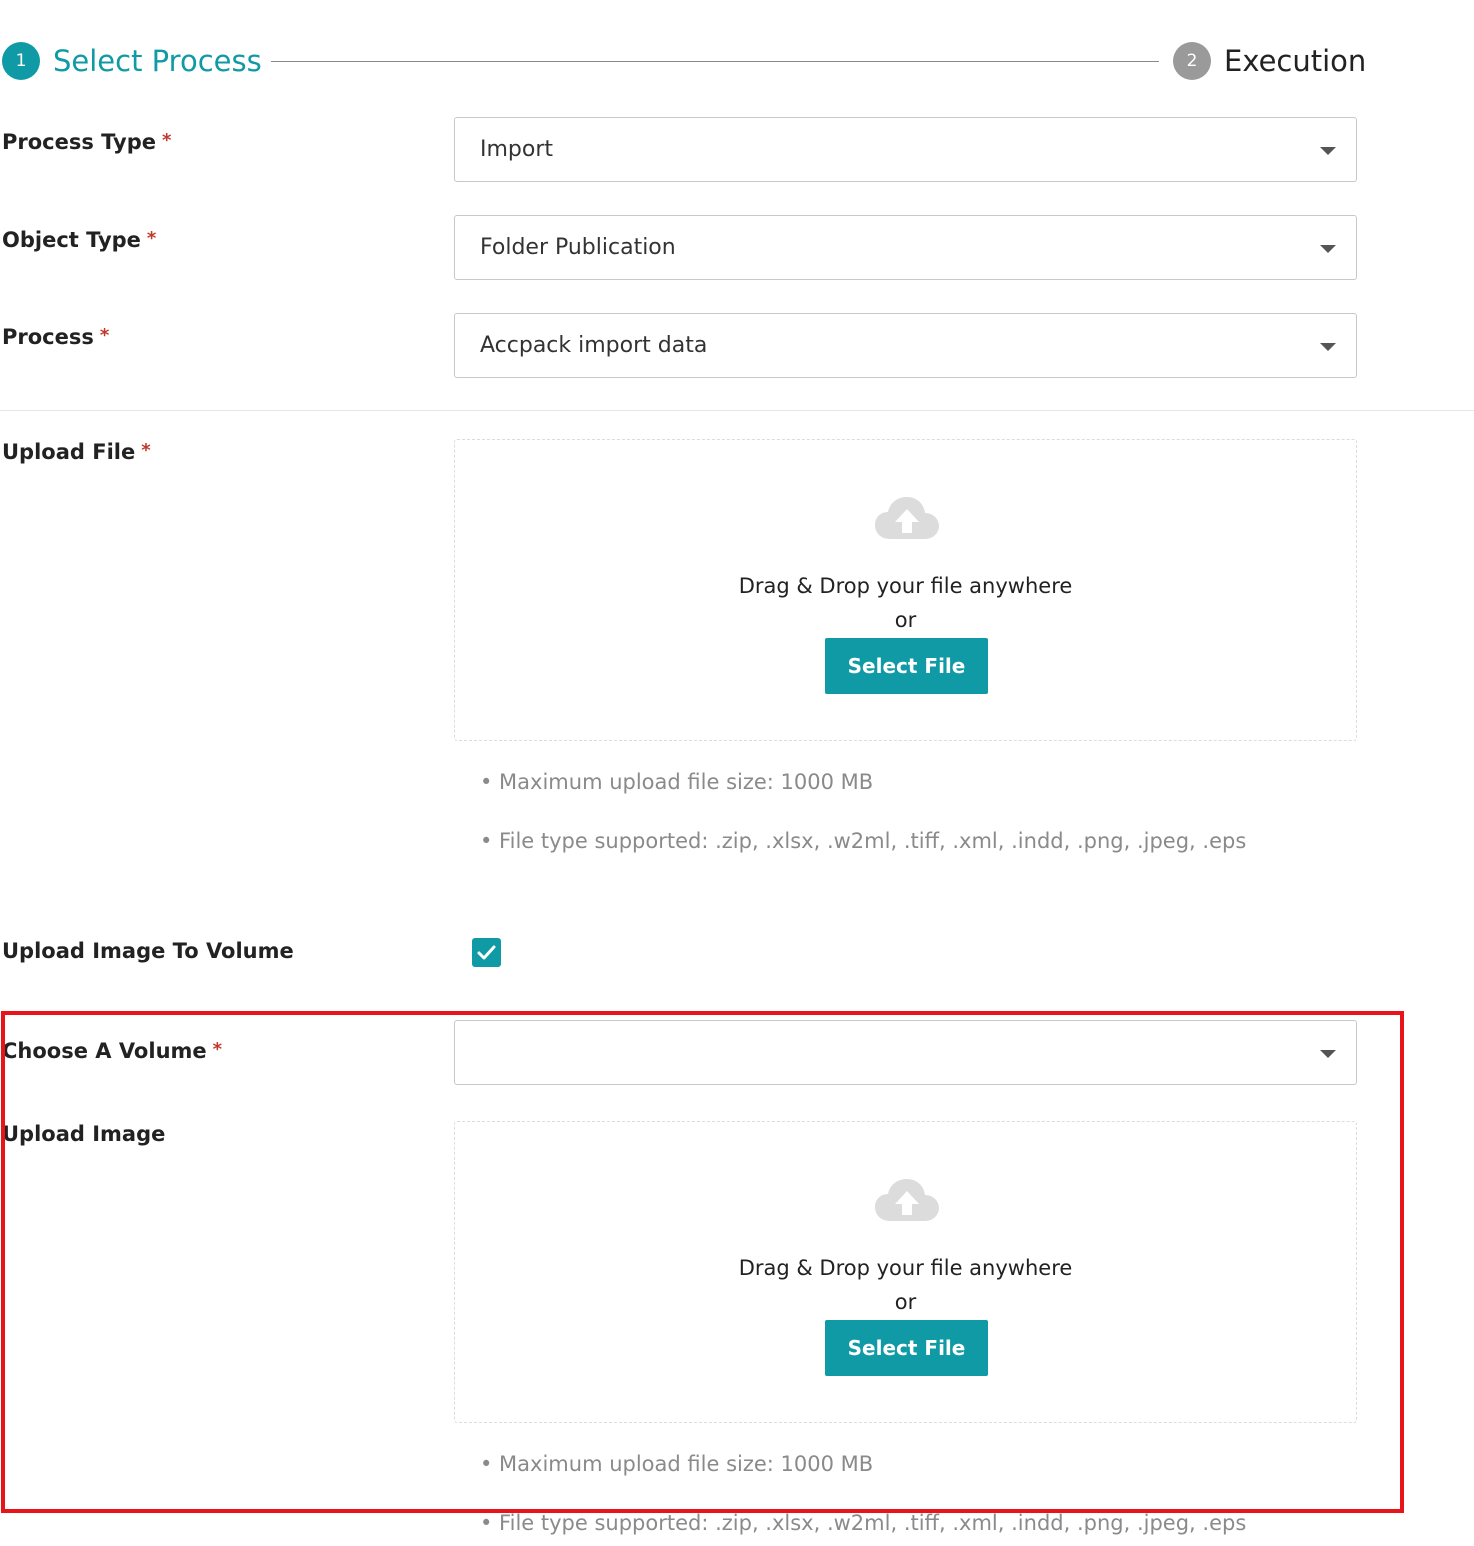  What do you see at coordinates (906, 1348) in the screenshot?
I see `select-image-button: Select File` at bounding box center [906, 1348].